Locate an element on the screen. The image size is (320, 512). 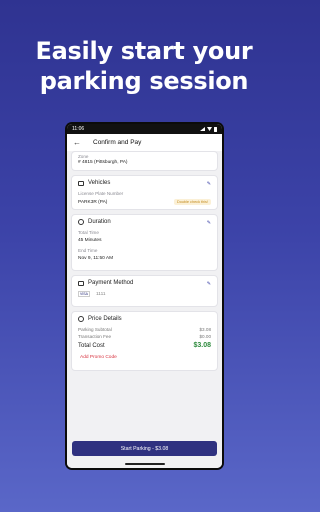
price-header: Price Details is located at coordinates (144, 319).